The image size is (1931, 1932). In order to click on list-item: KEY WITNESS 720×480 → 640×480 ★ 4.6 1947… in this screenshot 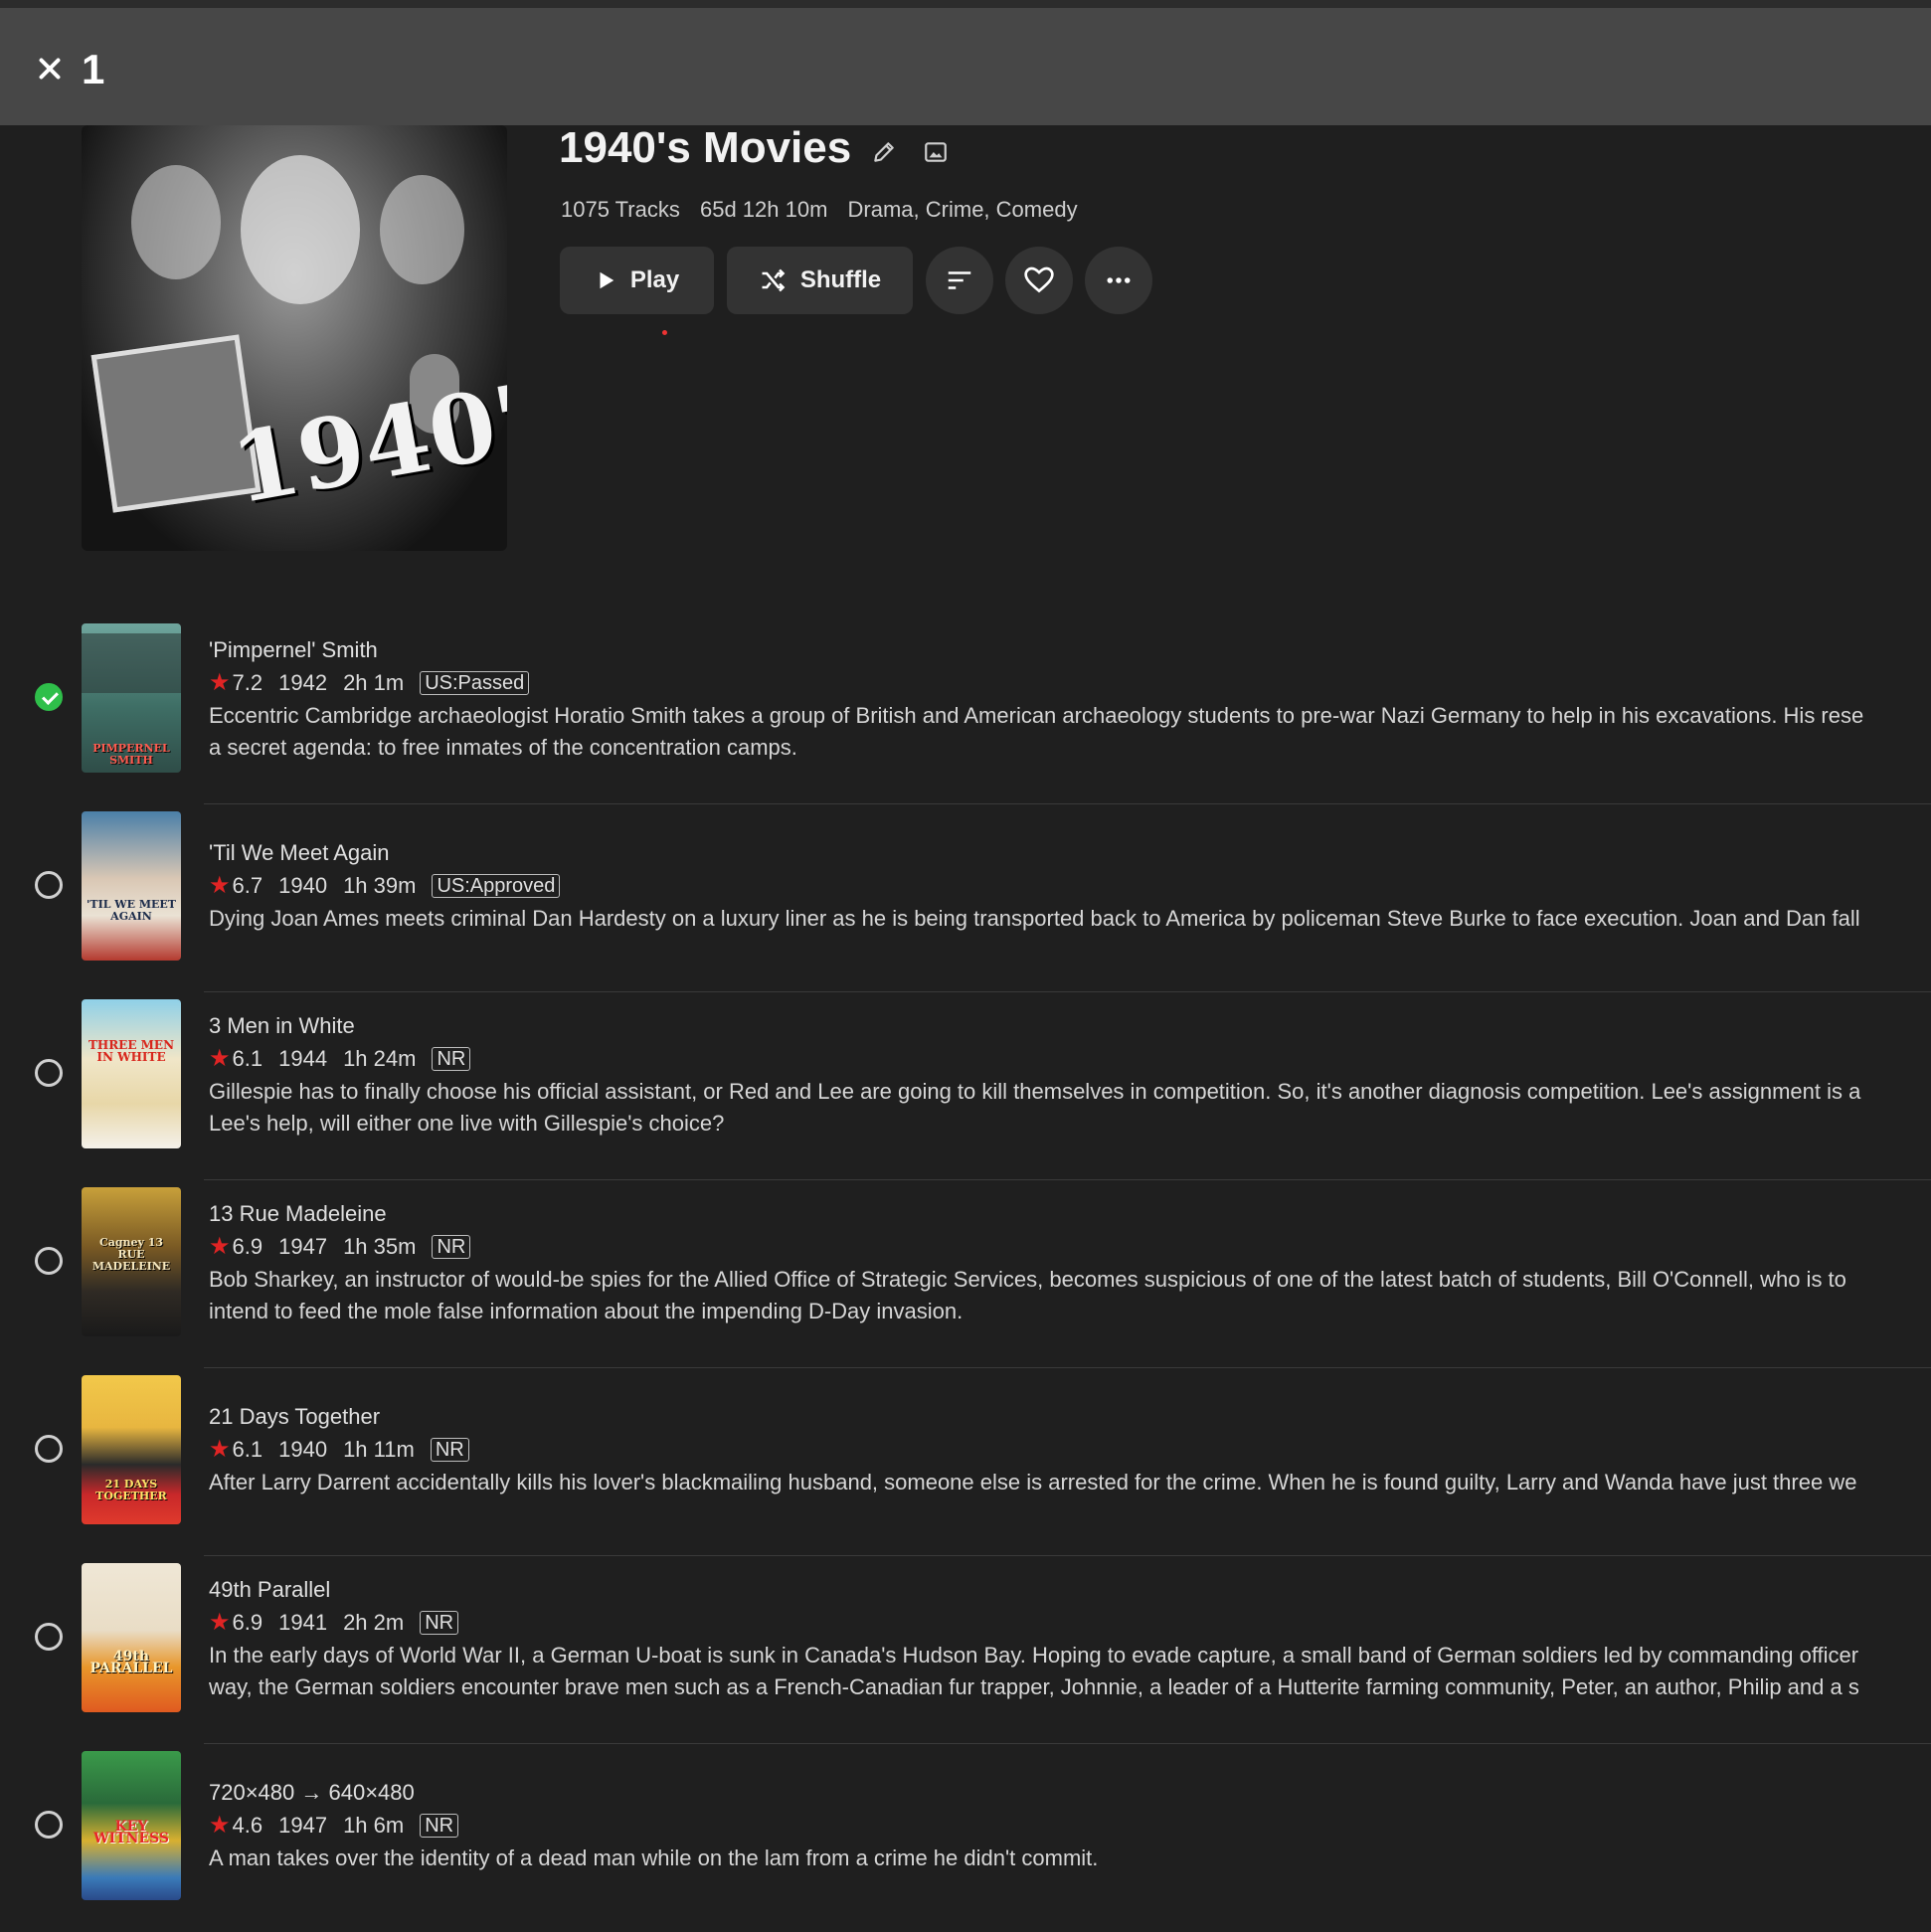, I will do `click(966, 1838)`.